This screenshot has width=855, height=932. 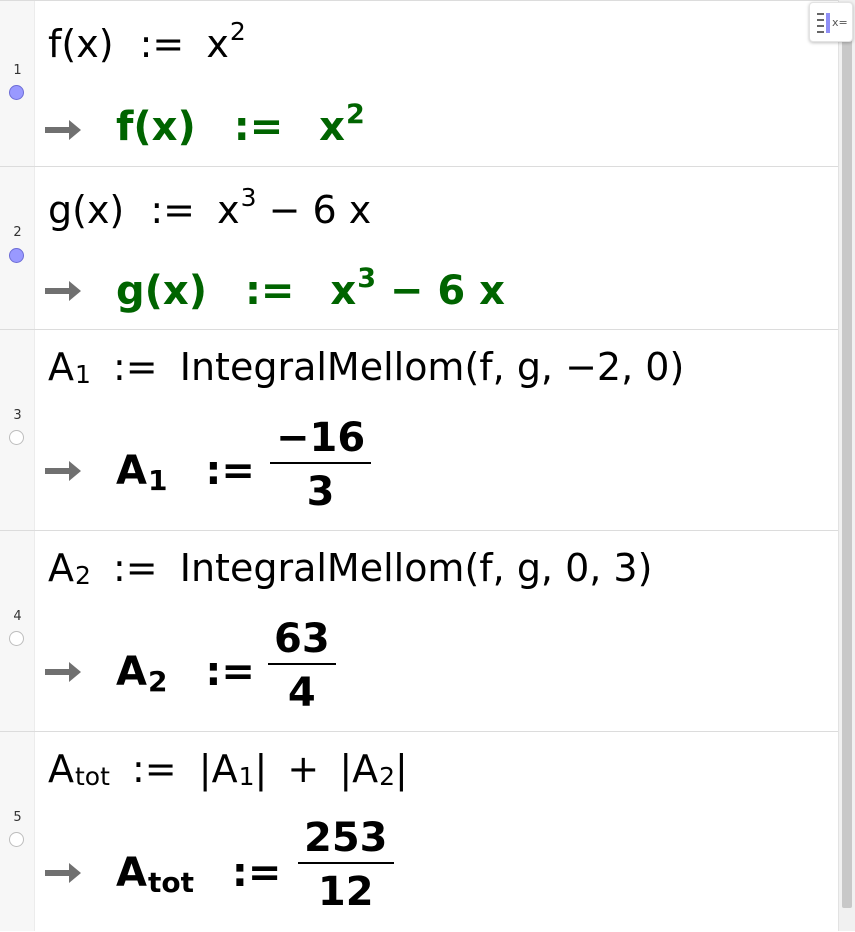 I want to click on cas-input: A1 := IntegralMellom(f, g, −2, 0), so click(x=366, y=367).